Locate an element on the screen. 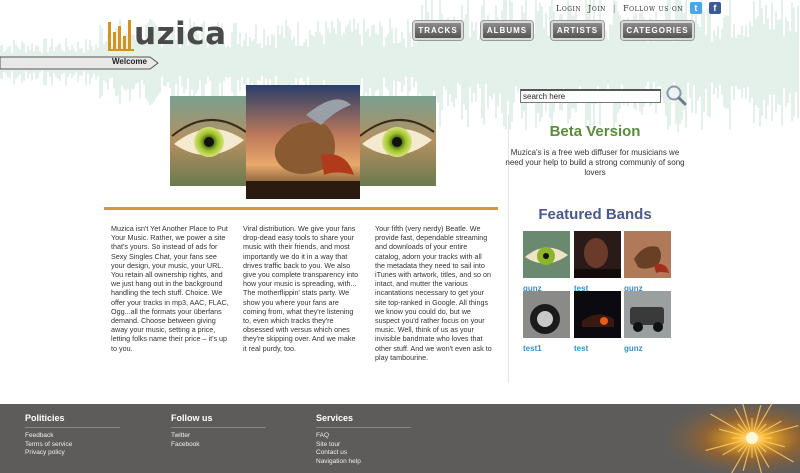 This screenshot has height=473, width=800. dark-face-thumbnail is located at coordinates (597, 254).